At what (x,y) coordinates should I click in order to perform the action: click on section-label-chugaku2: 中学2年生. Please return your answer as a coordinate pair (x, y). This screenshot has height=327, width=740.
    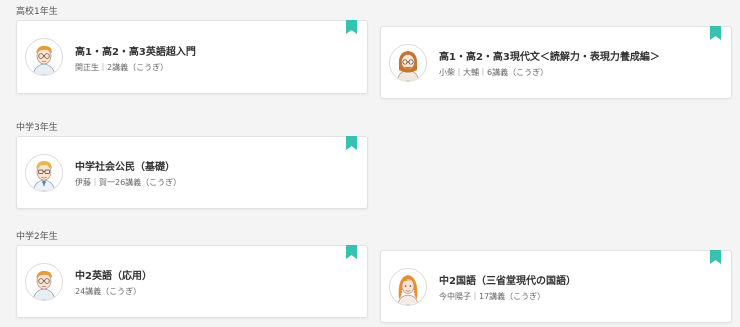
    Looking at the image, I should click on (37, 237).